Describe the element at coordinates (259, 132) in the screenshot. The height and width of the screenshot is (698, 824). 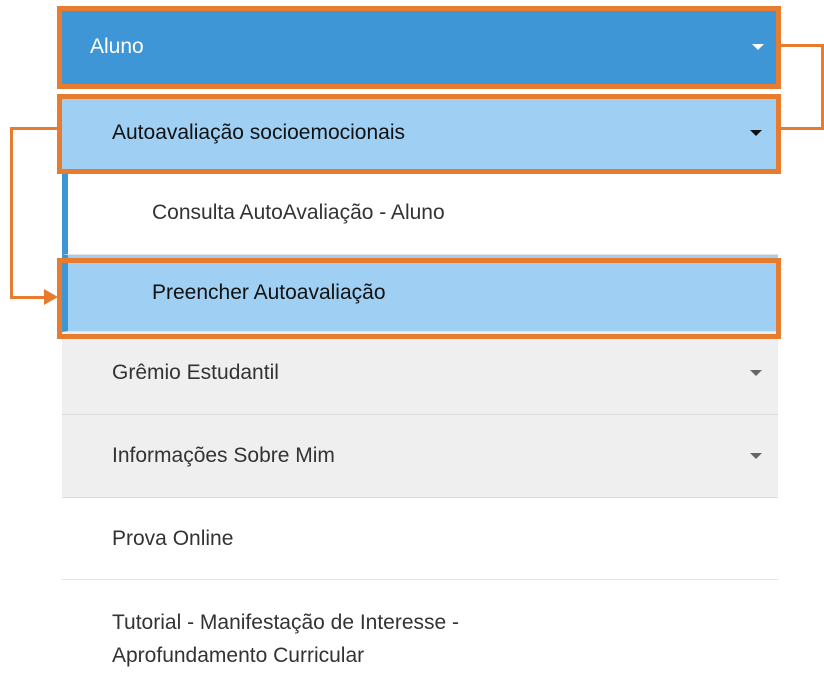
I see `menu-item-autoavaliacao-label: Autoavaliação socioemocionais` at that location.